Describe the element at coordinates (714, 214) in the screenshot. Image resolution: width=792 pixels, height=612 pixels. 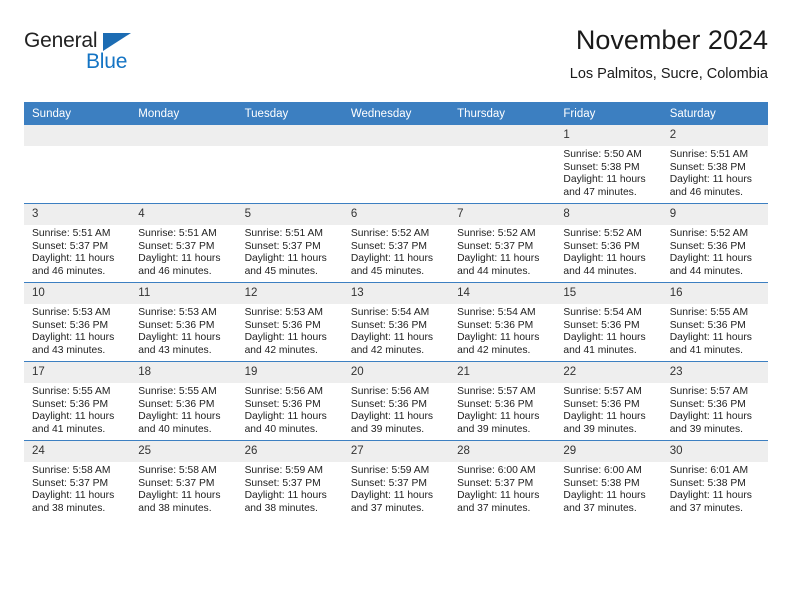
I see `day-number: 9` at that location.